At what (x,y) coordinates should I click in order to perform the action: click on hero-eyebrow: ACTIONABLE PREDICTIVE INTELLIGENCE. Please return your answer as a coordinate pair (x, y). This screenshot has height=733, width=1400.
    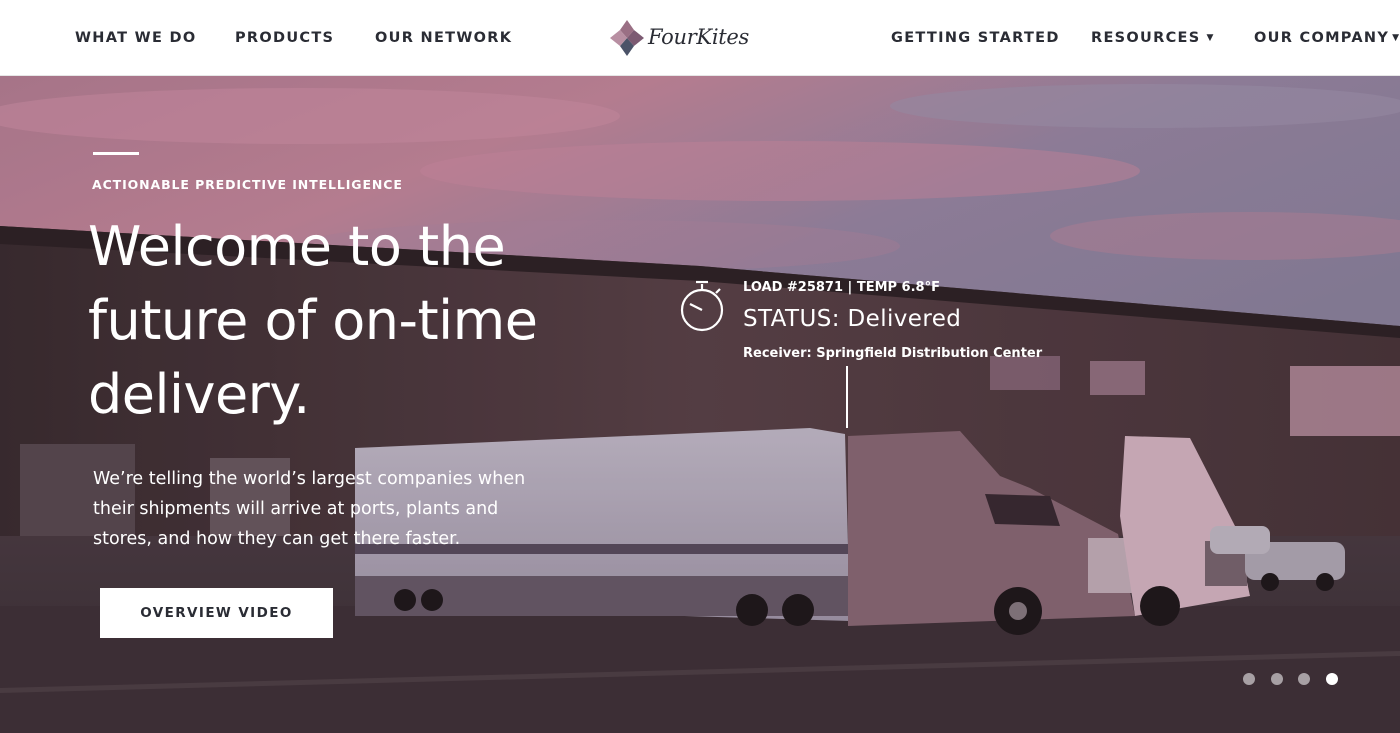
    Looking at the image, I should click on (247, 184).